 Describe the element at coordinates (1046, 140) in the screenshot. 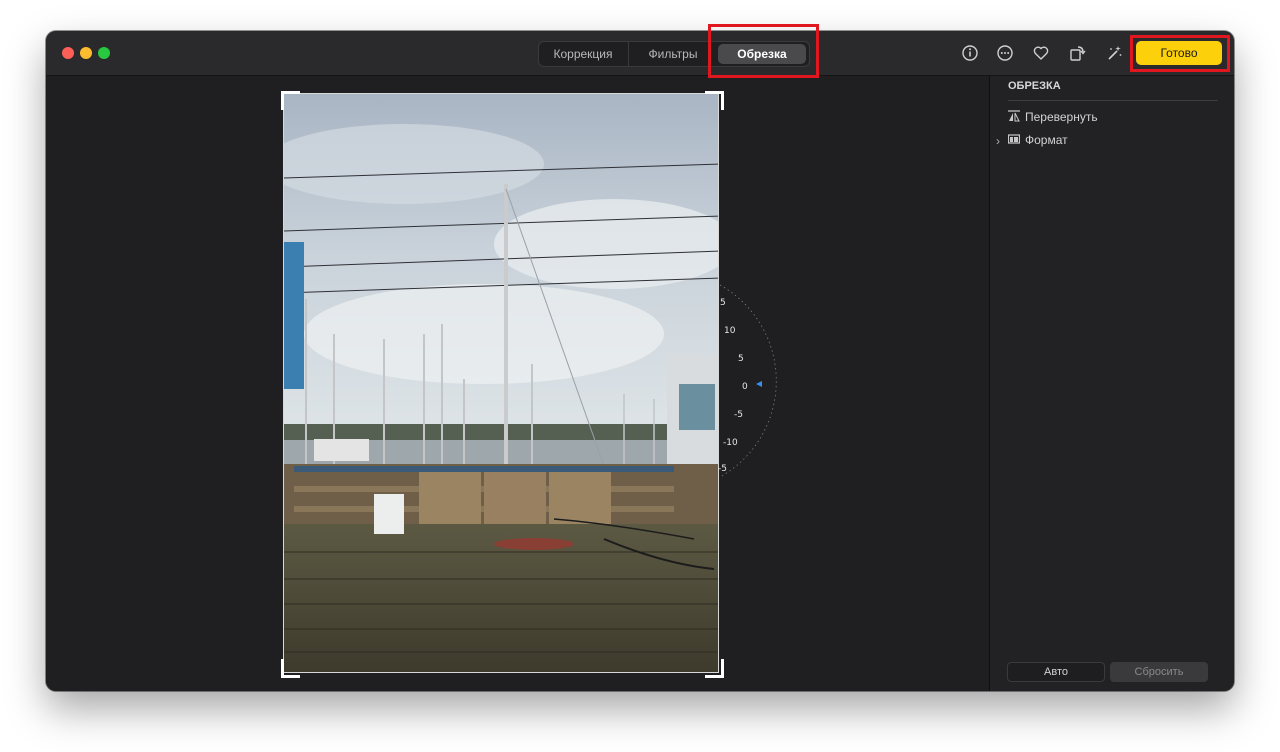

I see `aspect-ratio-label: Формат` at that location.